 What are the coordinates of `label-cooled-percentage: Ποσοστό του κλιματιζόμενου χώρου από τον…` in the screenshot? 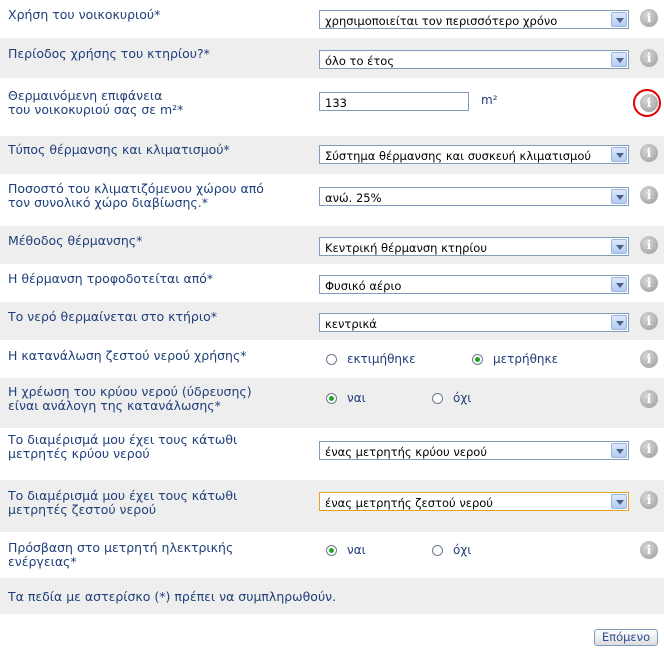 It's located at (136, 195).